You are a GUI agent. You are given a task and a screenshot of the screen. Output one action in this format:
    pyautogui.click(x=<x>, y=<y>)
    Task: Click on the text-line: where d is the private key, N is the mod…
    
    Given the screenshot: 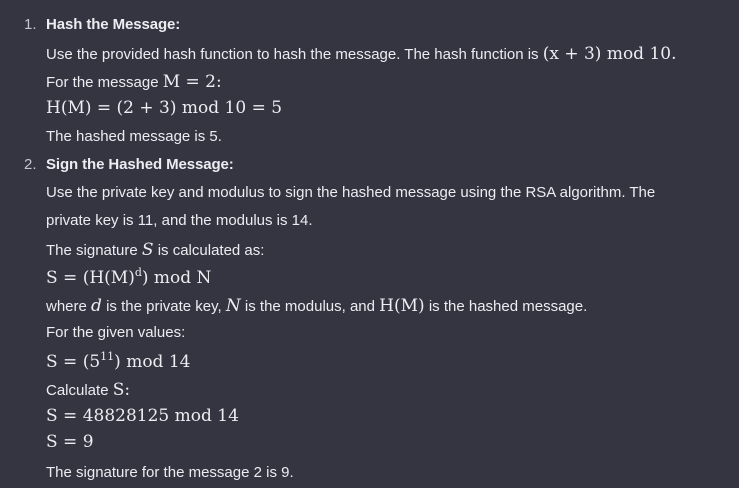 What is the action you would take?
    pyautogui.click(x=316, y=306)
    